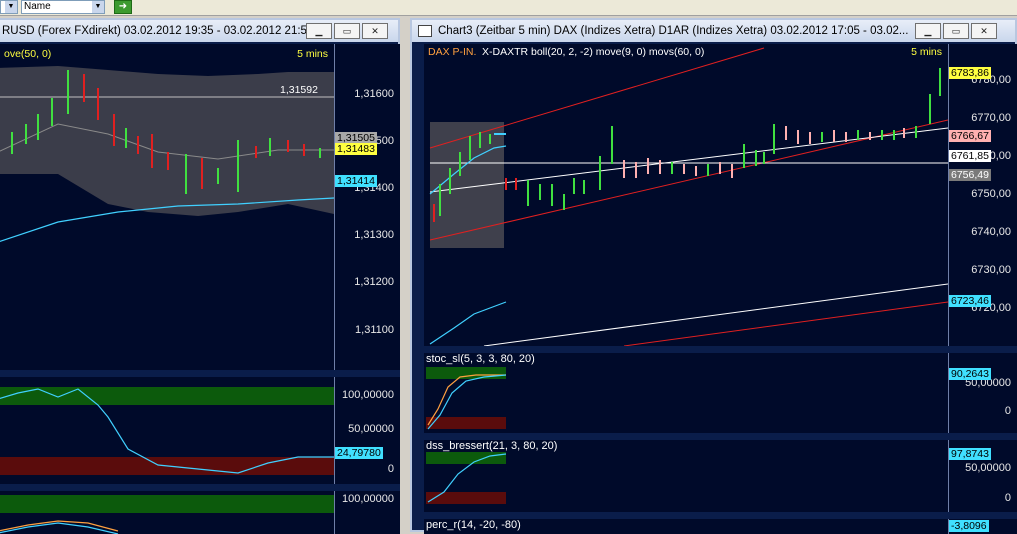  I want to click on go-button: ➜, so click(123, 7).